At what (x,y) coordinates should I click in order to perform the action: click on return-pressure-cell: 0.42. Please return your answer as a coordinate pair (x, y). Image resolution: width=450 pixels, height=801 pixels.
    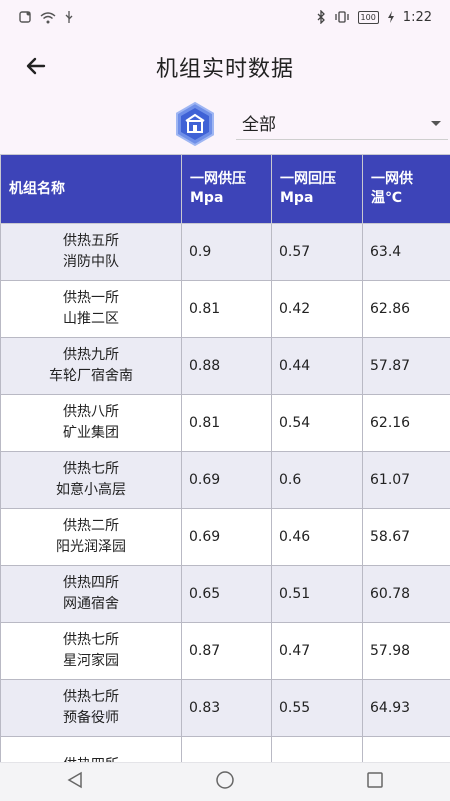
    Looking at the image, I should click on (317, 309).